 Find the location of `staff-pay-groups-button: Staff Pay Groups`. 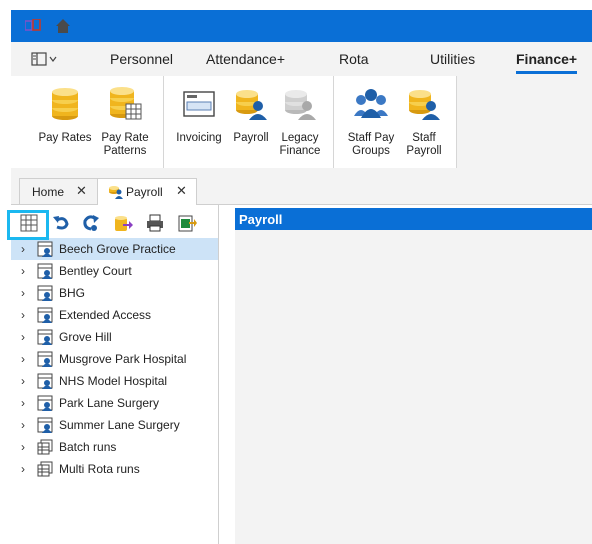

staff-pay-groups-button: Staff Pay Groups is located at coordinates (371, 122).